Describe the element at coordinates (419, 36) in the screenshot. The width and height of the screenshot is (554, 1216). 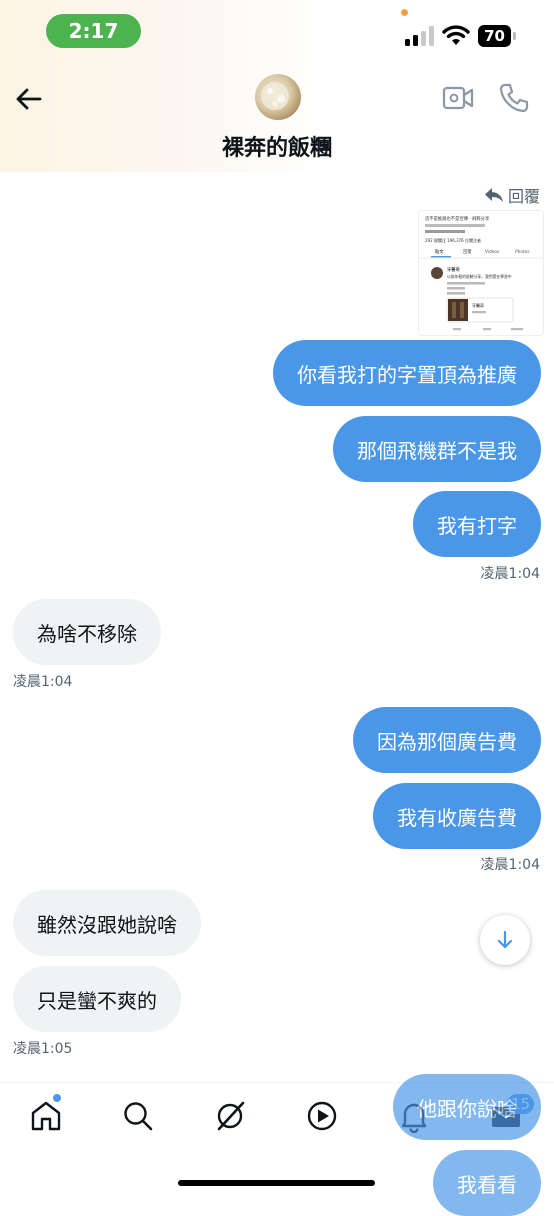
I see `cellular-signal-icon` at that location.